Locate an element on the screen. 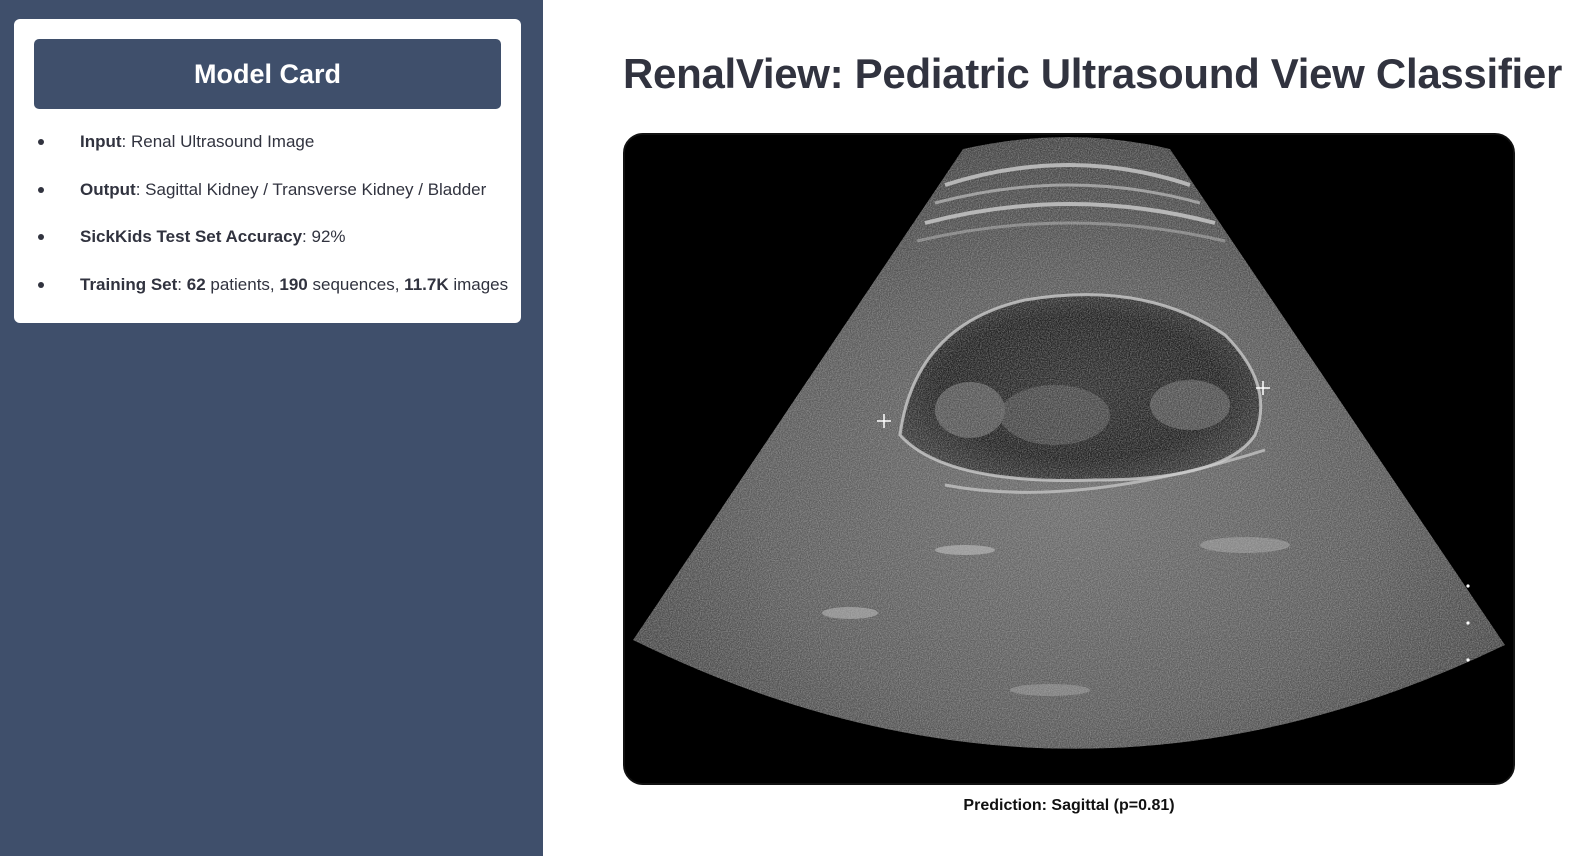 The image size is (1582, 856). list-item-accuracy: SickKids Test Set Accuracy: 92% is located at coordinates (271, 250).